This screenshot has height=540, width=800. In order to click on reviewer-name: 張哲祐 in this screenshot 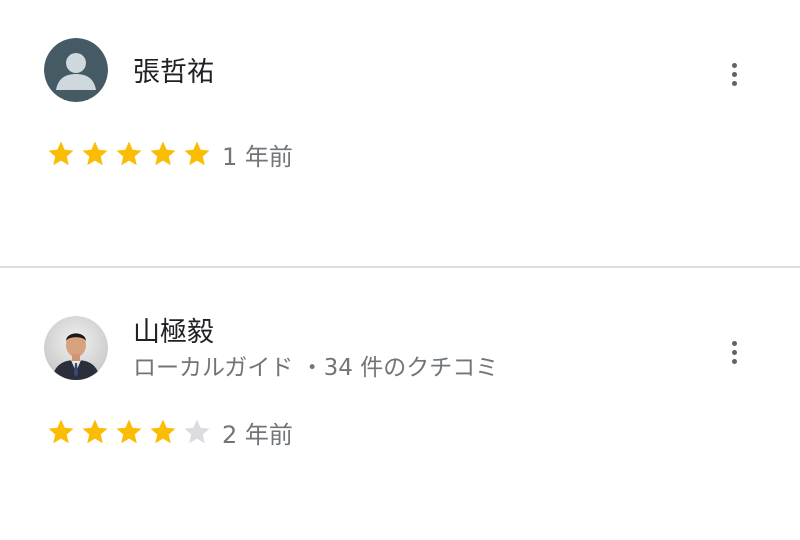, I will do `click(173, 73)`.